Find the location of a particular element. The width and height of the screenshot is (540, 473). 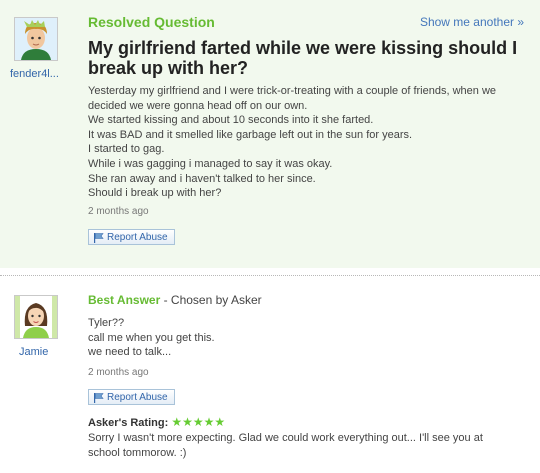

avatar-boy-icon is located at coordinates (36, 39).